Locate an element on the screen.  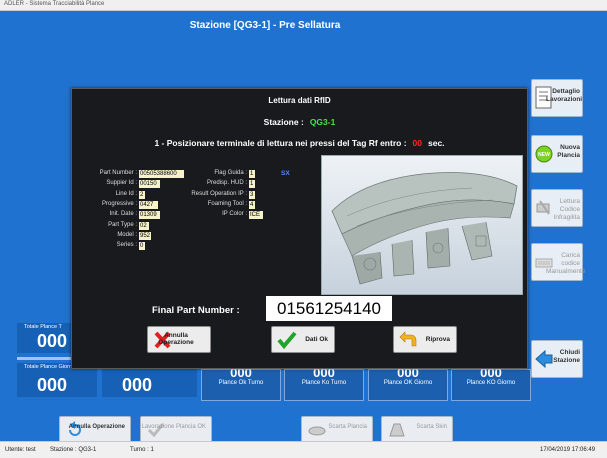
totale-turno-box: Totale Plance T 000 is located at coordinates (47, 338).